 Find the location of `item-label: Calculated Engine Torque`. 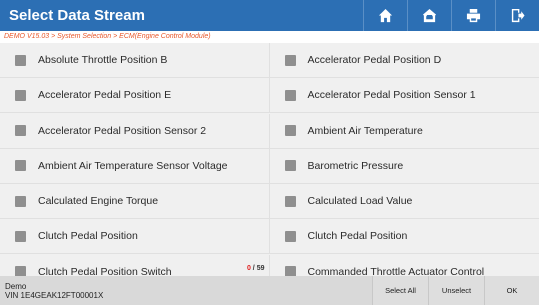

item-label: Calculated Engine Torque is located at coordinates (98, 201).